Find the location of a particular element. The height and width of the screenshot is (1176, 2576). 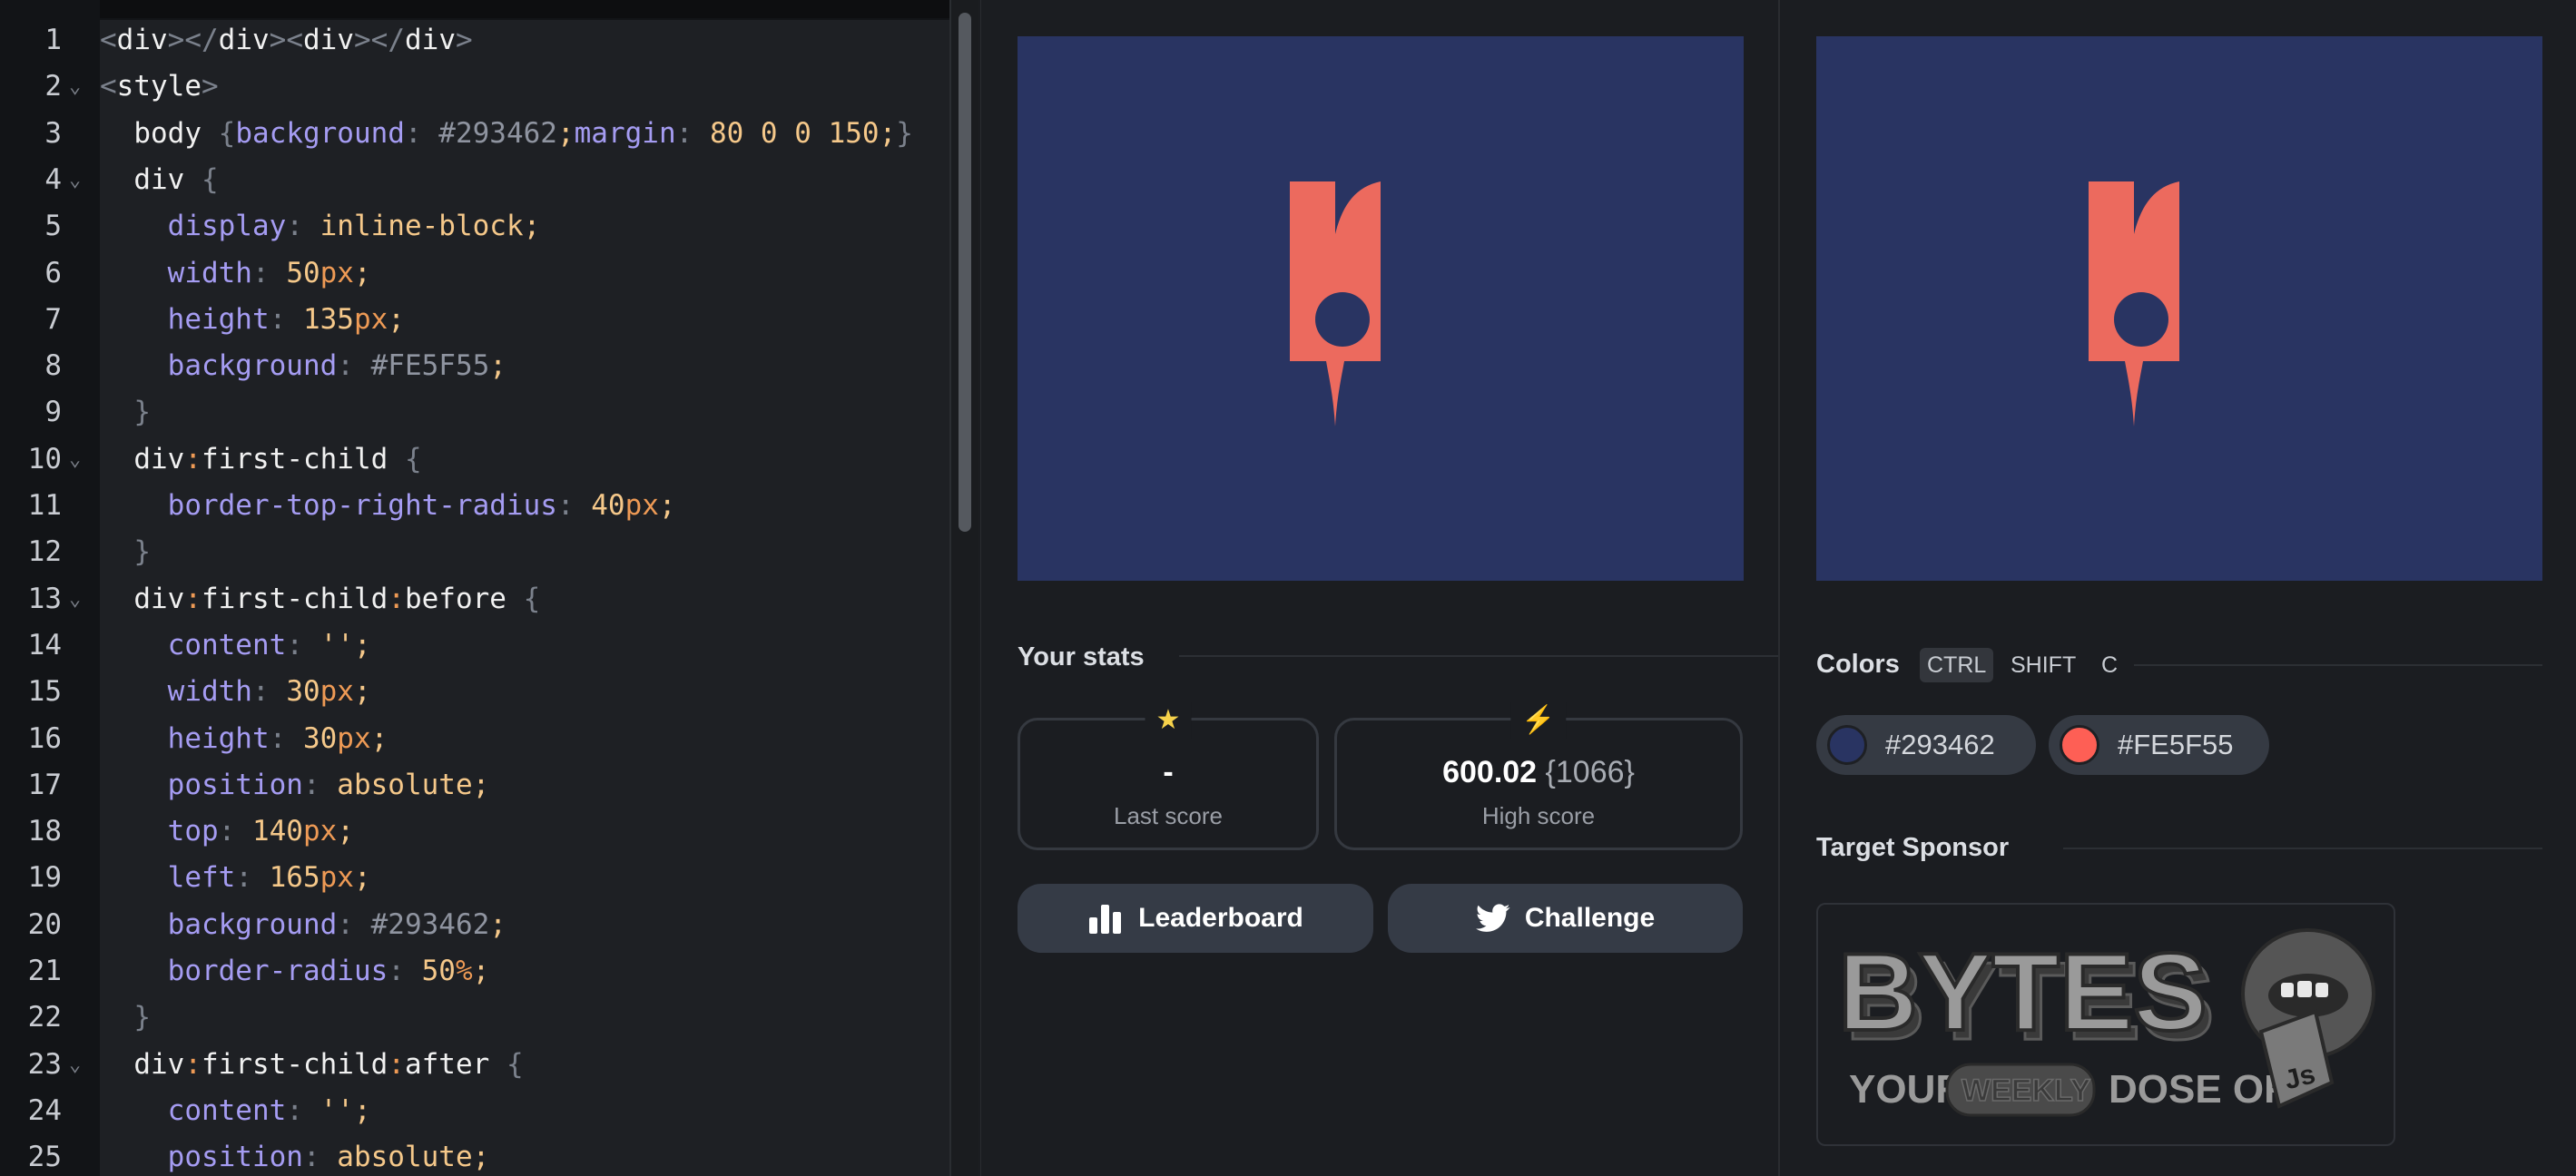

line-code: top: 140px; is located at coordinates (227, 831).